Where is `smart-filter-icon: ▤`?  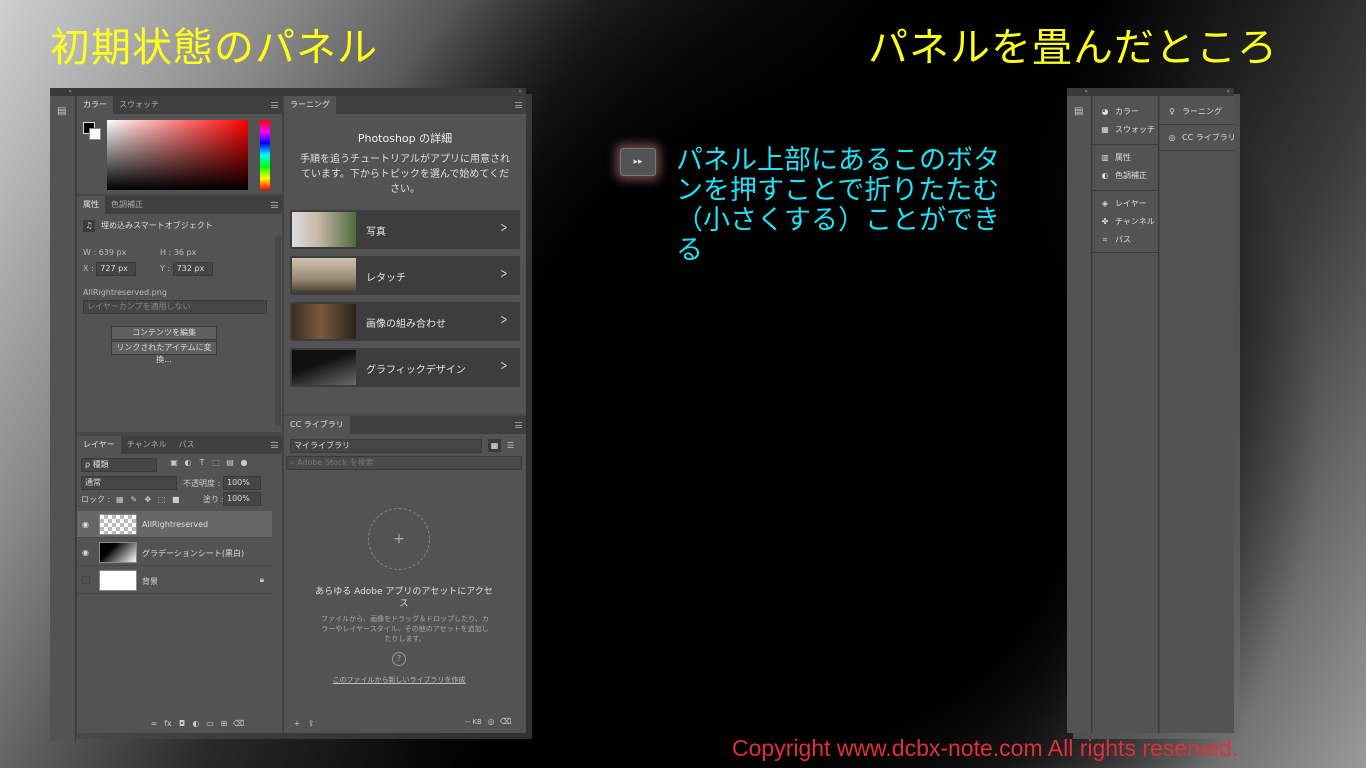 smart-filter-icon: ▤ is located at coordinates (230, 463).